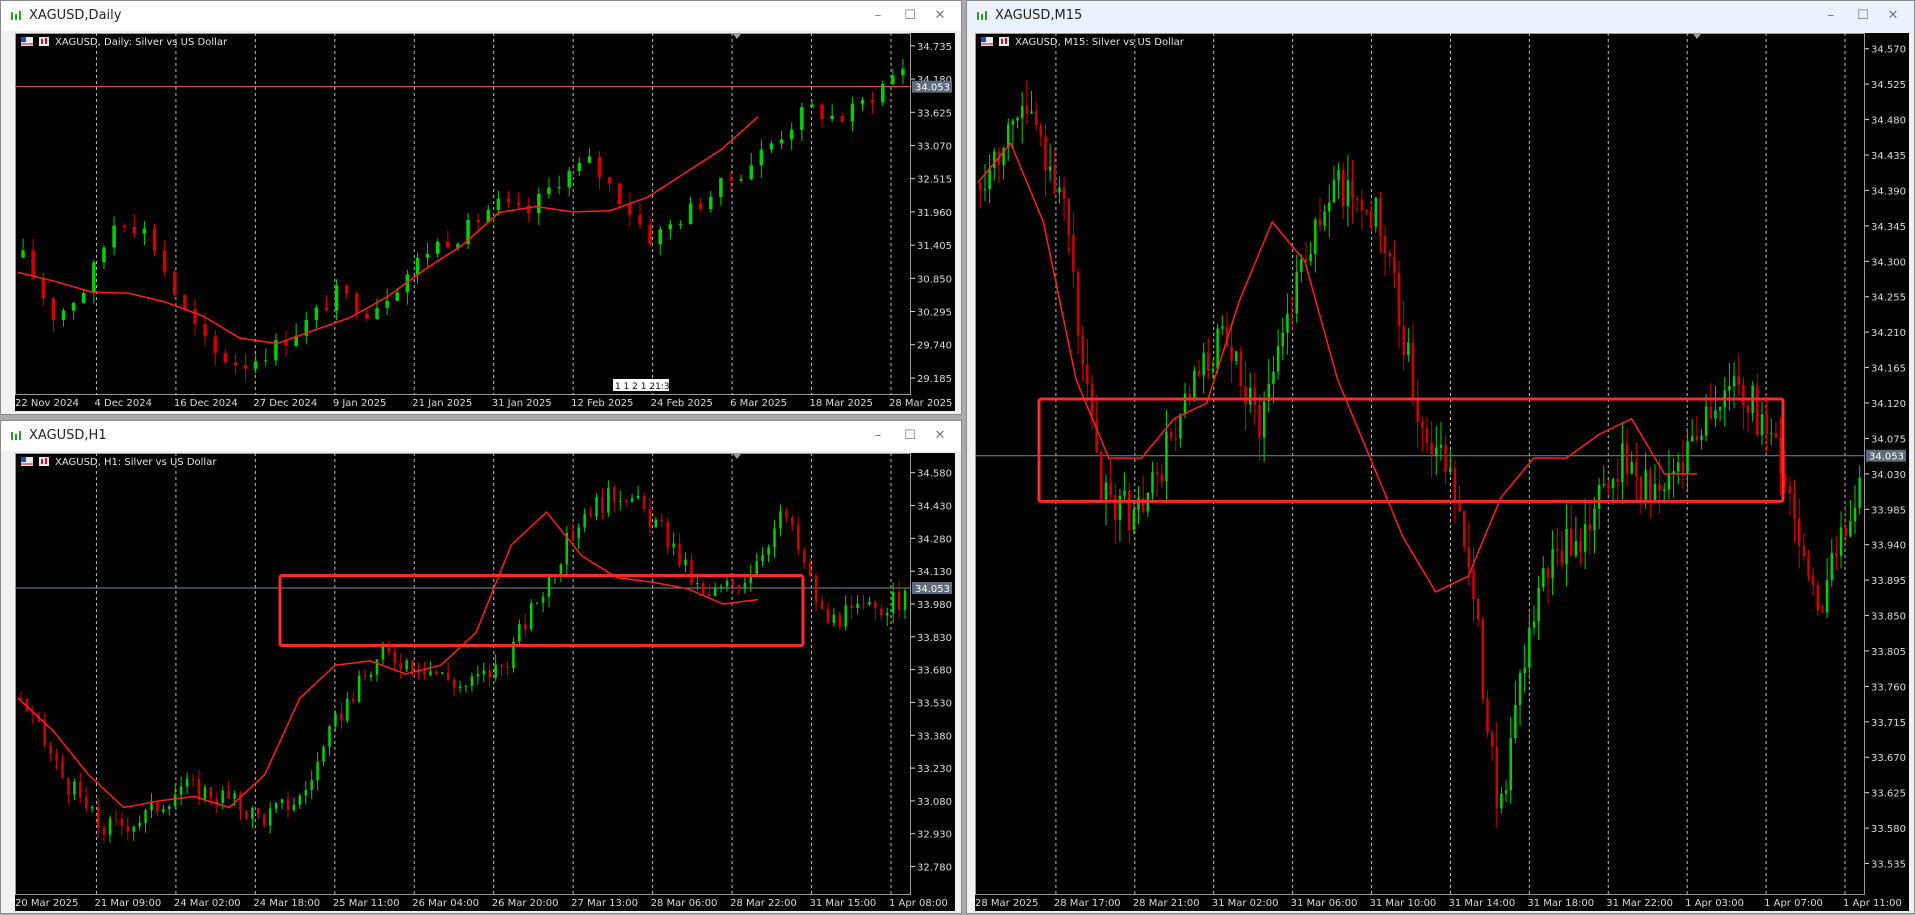  Describe the element at coordinates (1888, 546) in the screenshot. I see `y-tick-label: 33.940` at that location.